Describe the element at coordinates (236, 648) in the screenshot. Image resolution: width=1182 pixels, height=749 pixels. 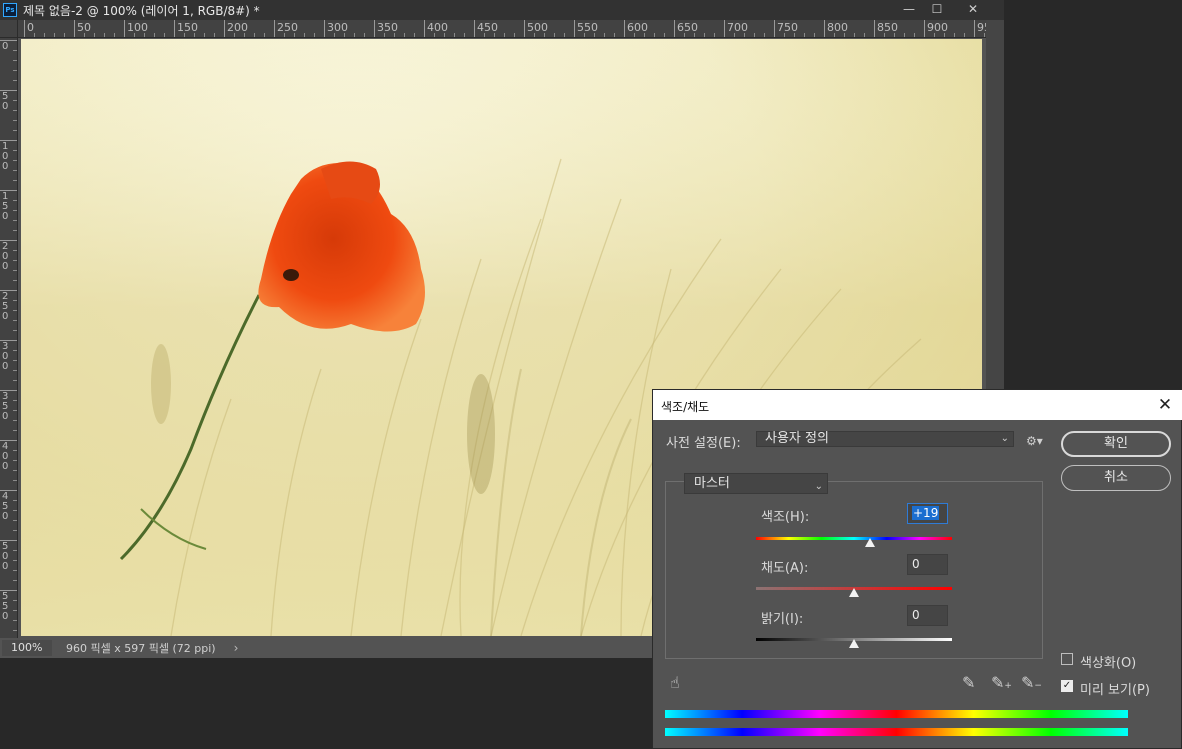
I see `status-menu-arrow-icon: ›` at that location.